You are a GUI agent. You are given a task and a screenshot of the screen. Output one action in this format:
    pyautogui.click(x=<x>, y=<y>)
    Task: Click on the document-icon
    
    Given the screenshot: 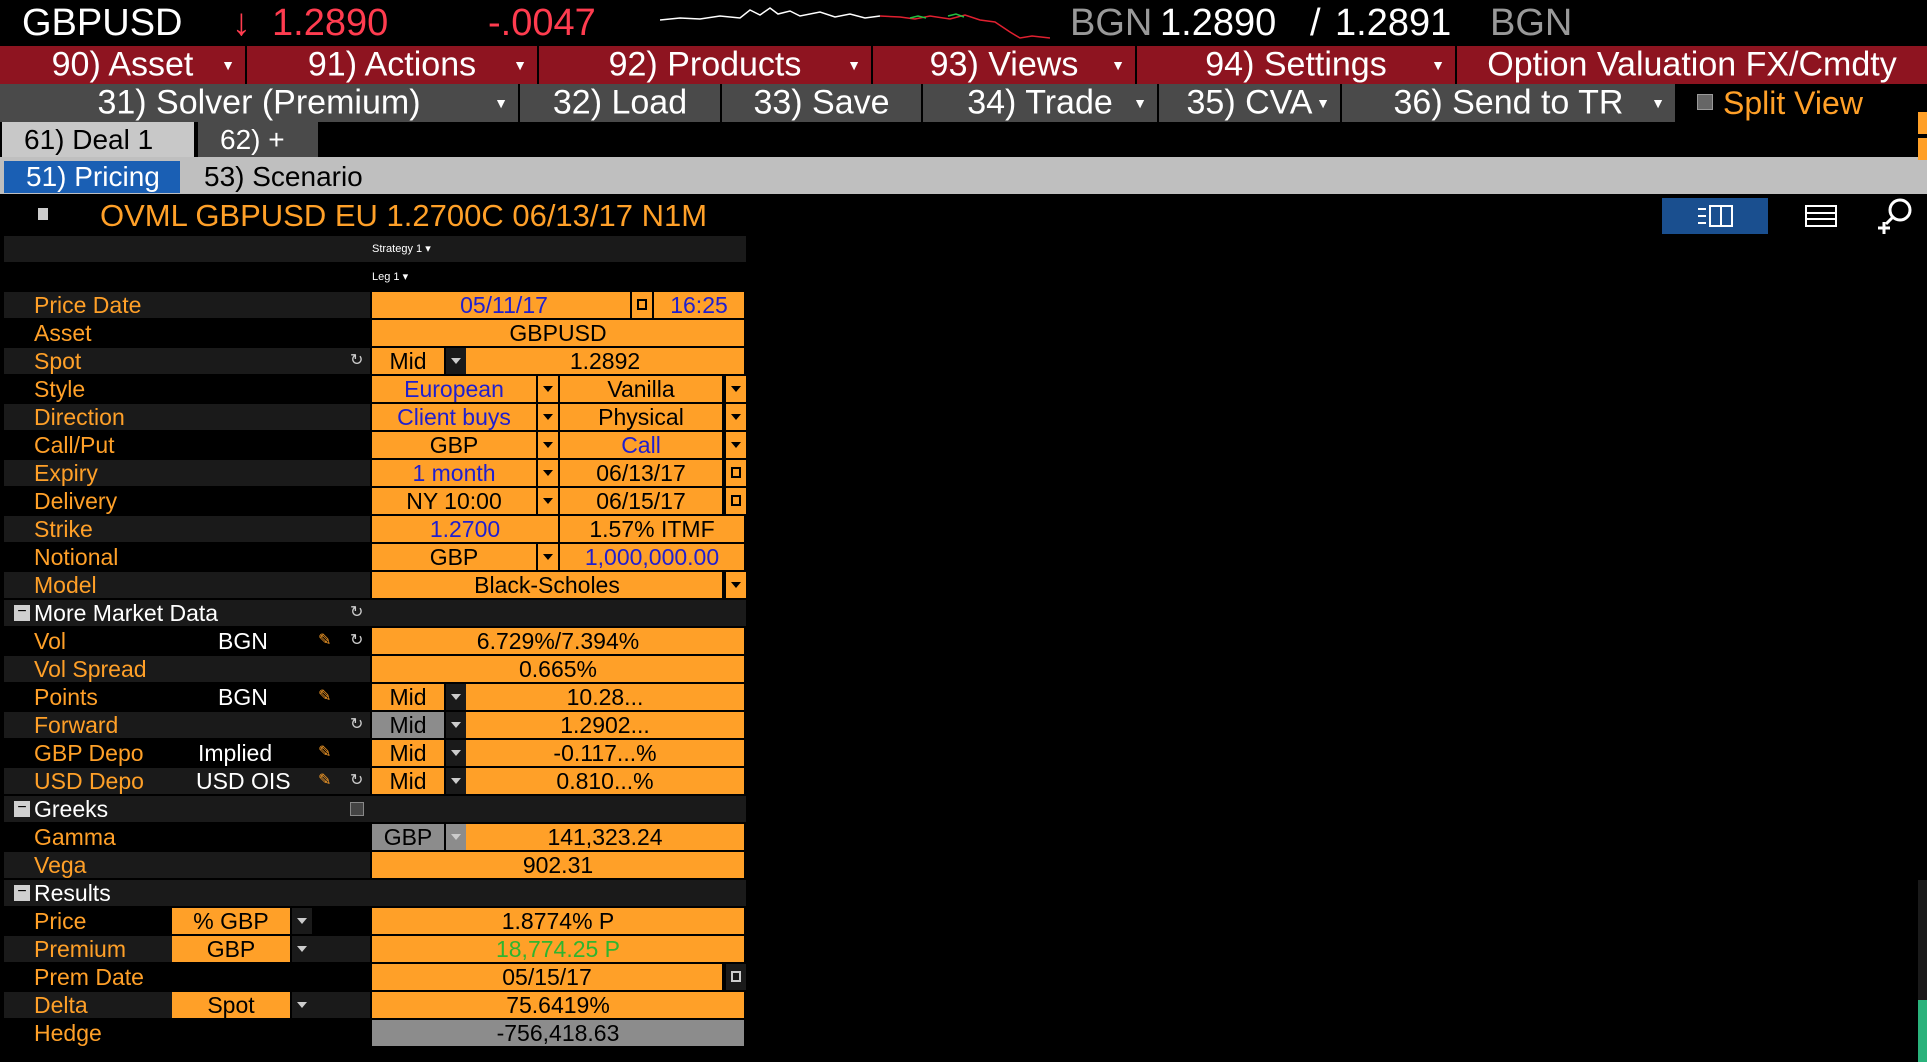 What is the action you would take?
    pyautogui.click(x=43, y=214)
    